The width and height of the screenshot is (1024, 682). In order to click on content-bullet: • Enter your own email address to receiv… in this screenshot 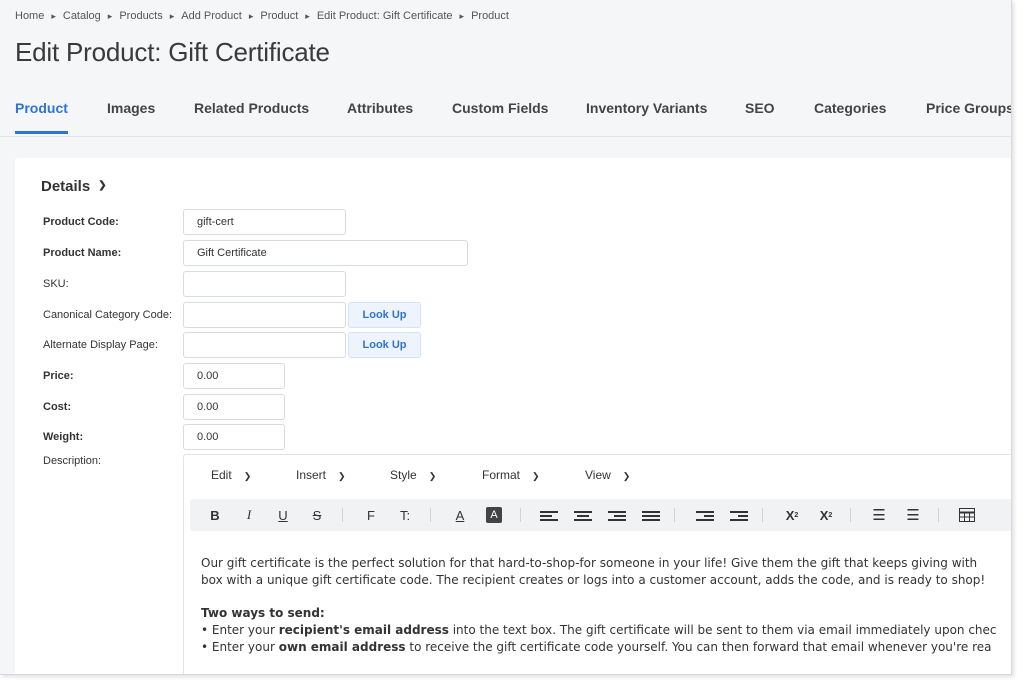, I will do `click(599, 647)`.